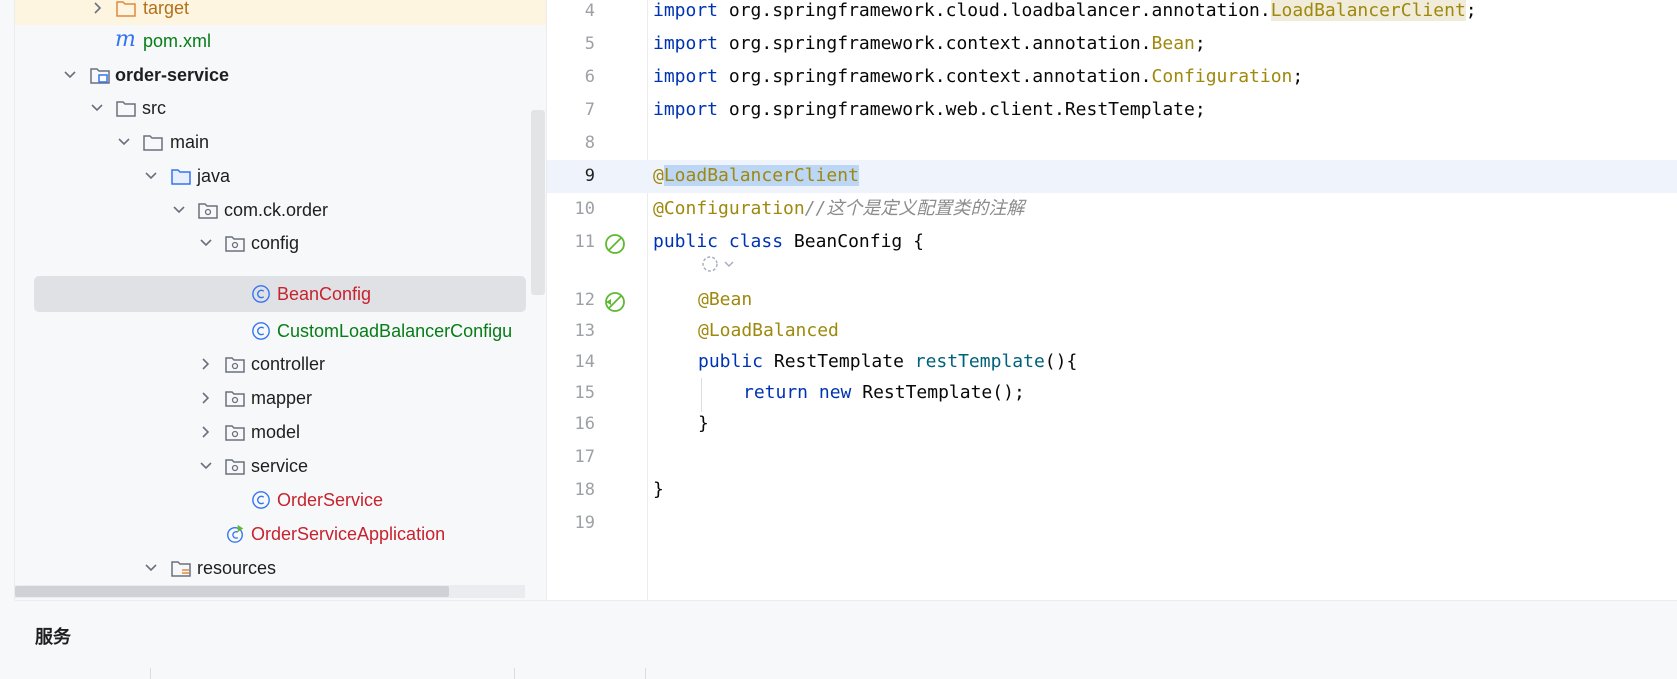 The width and height of the screenshot is (1677, 679). What do you see at coordinates (1112, 523) in the screenshot?
I see `code-line: 19` at bounding box center [1112, 523].